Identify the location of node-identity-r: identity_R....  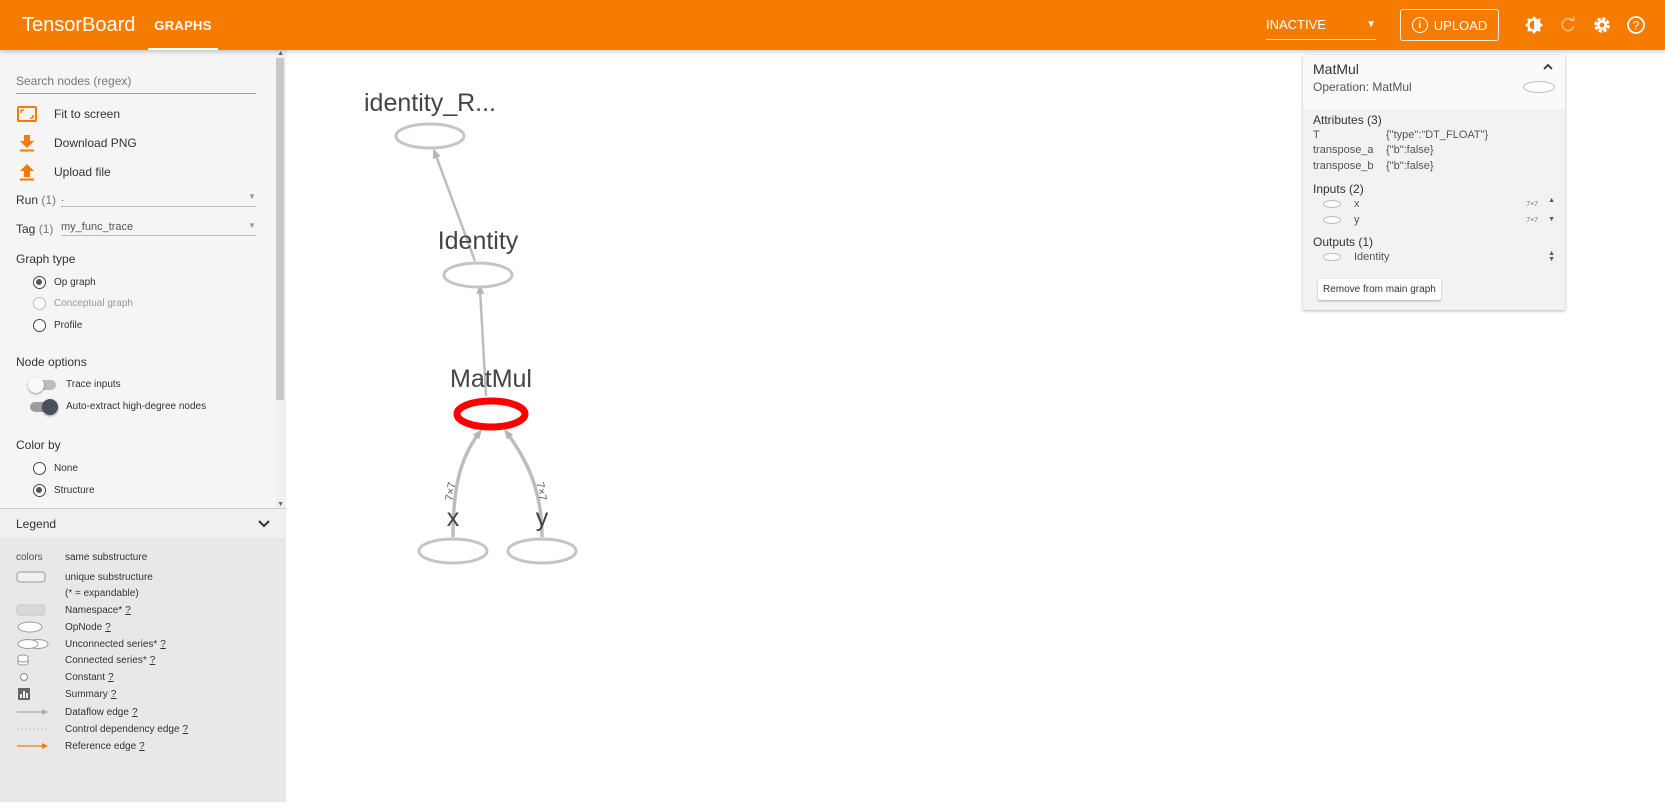
(430, 119).